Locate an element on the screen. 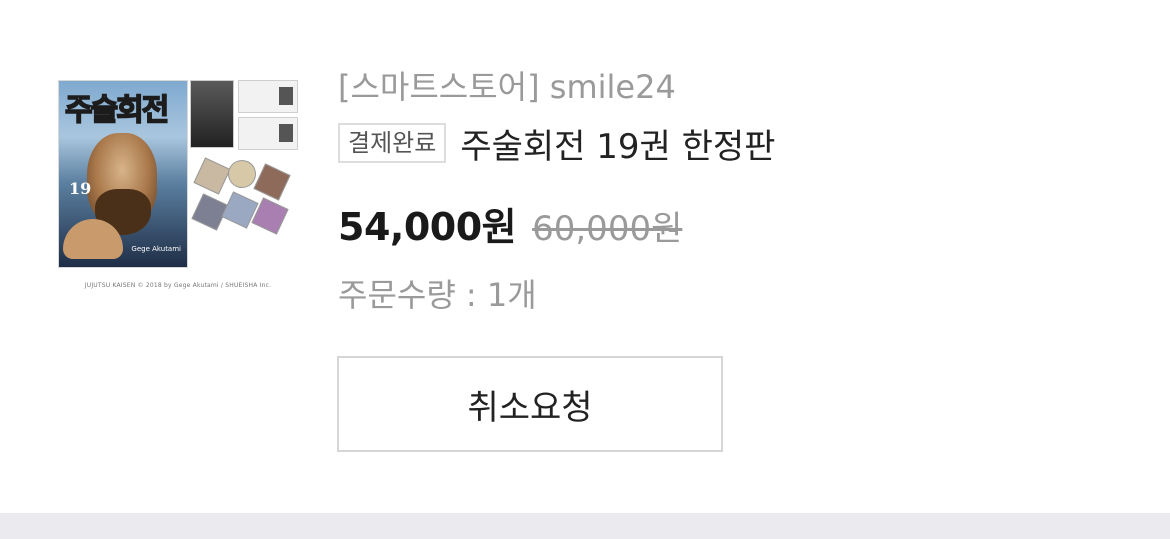 The width and height of the screenshot is (1170, 539). price-row: 54,000원 60,000원 is located at coordinates (510, 223).